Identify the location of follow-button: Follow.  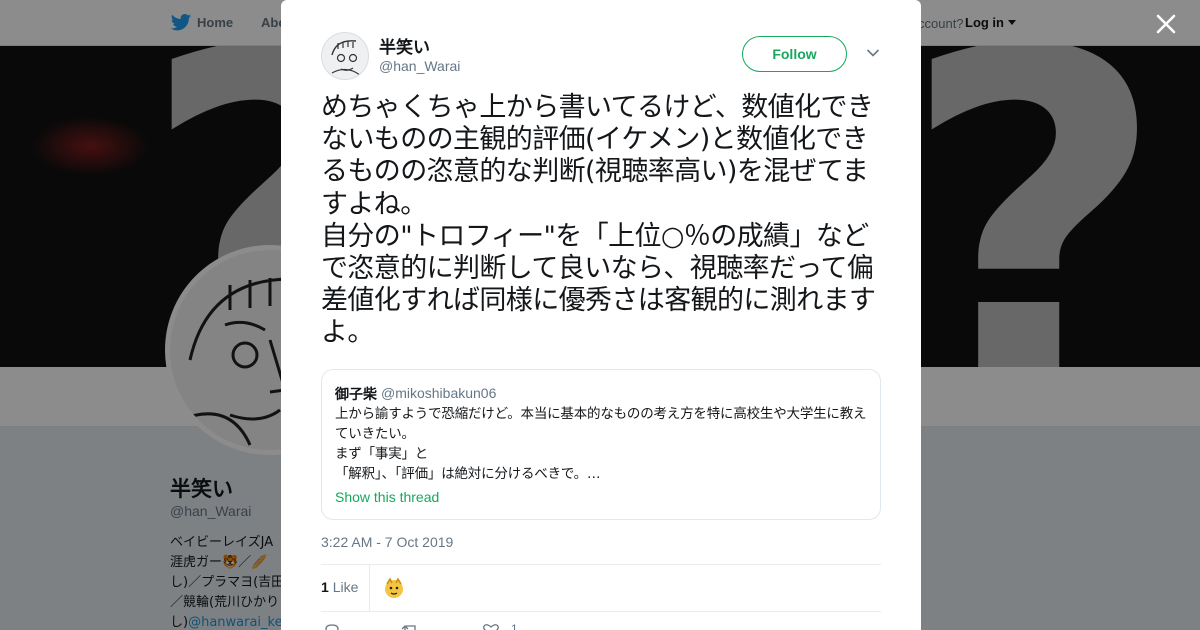
(794, 54).